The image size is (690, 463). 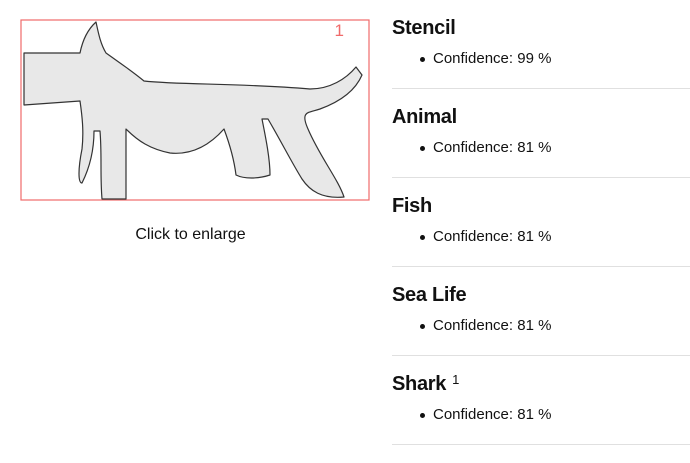 What do you see at coordinates (426, 383) in the screenshot?
I see `label-title: Shark 1` at bounding box center [426, 383].